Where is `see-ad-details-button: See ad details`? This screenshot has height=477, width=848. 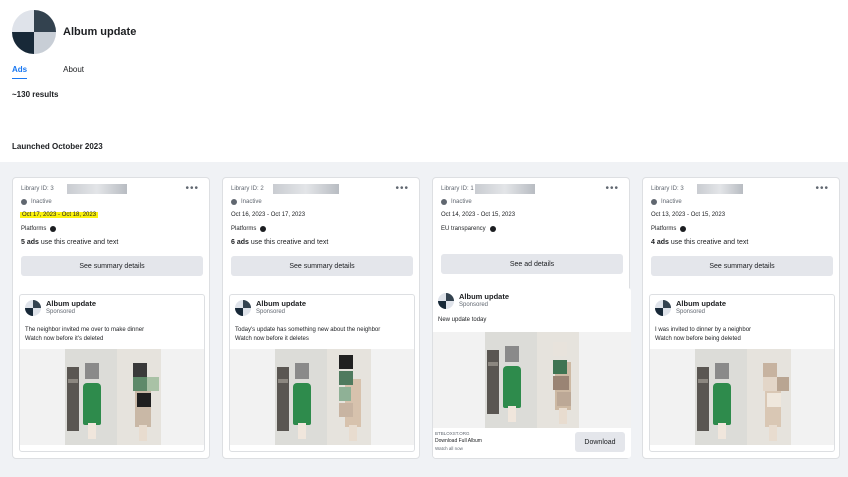 see-ad-details-button: See ad details is located at coordinates (532, 264).